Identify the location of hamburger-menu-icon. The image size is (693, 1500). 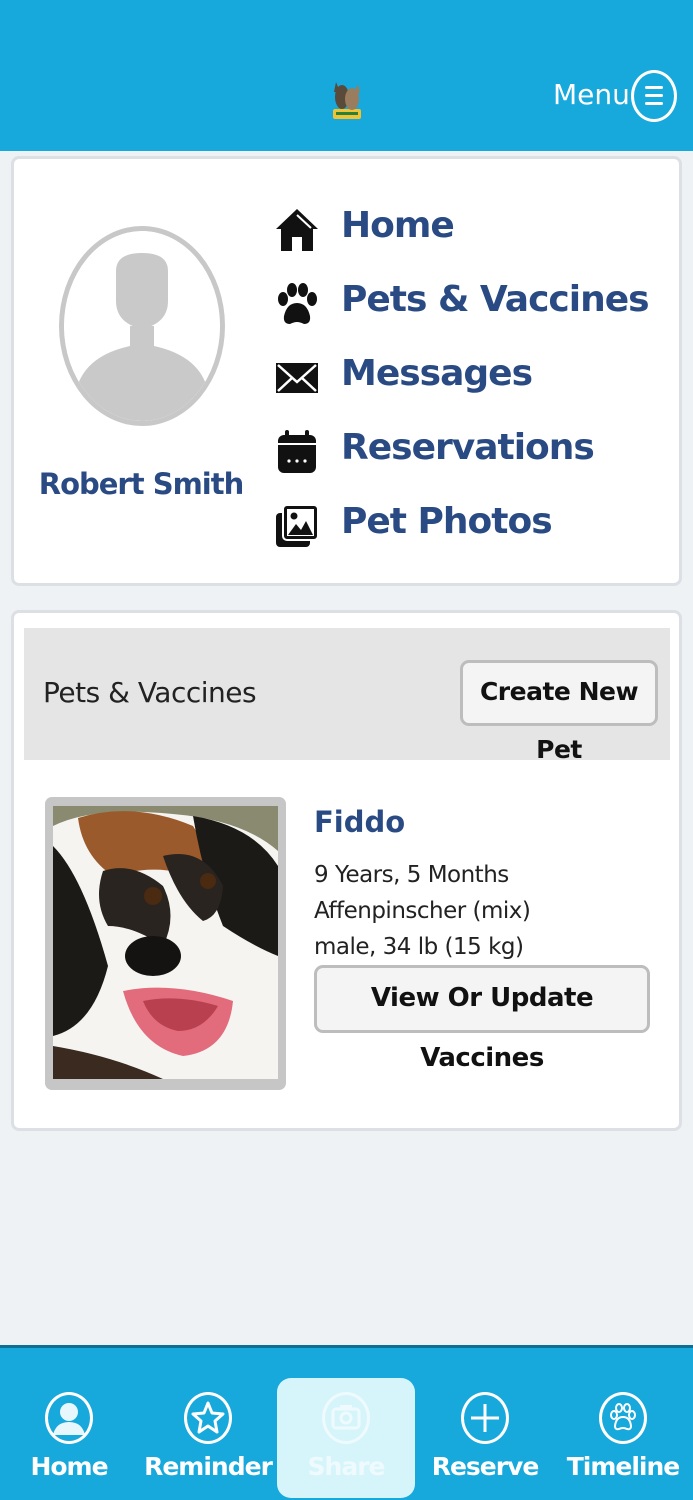
(654, 96).